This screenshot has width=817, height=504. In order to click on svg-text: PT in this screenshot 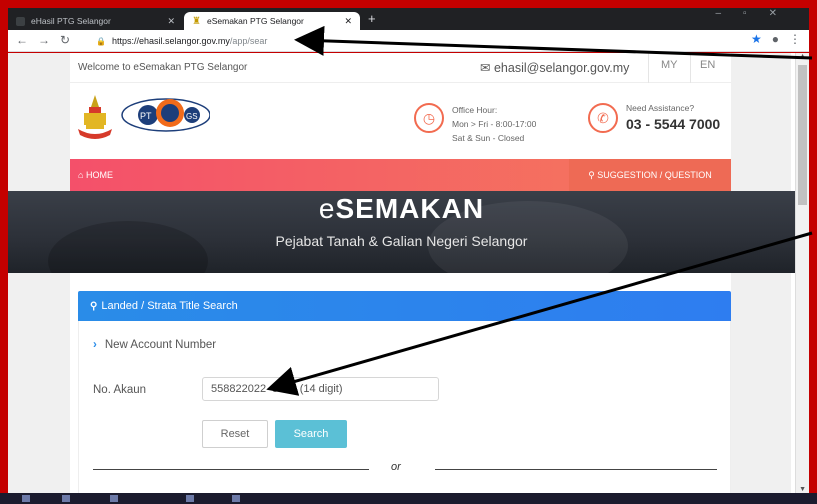, I will do `click(146, 116)`.